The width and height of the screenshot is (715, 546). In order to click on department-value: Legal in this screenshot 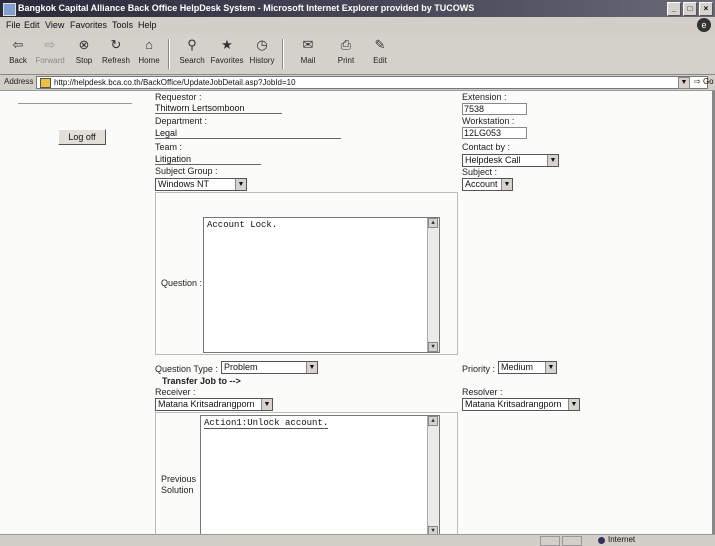, I will do `click(248, 133)`.